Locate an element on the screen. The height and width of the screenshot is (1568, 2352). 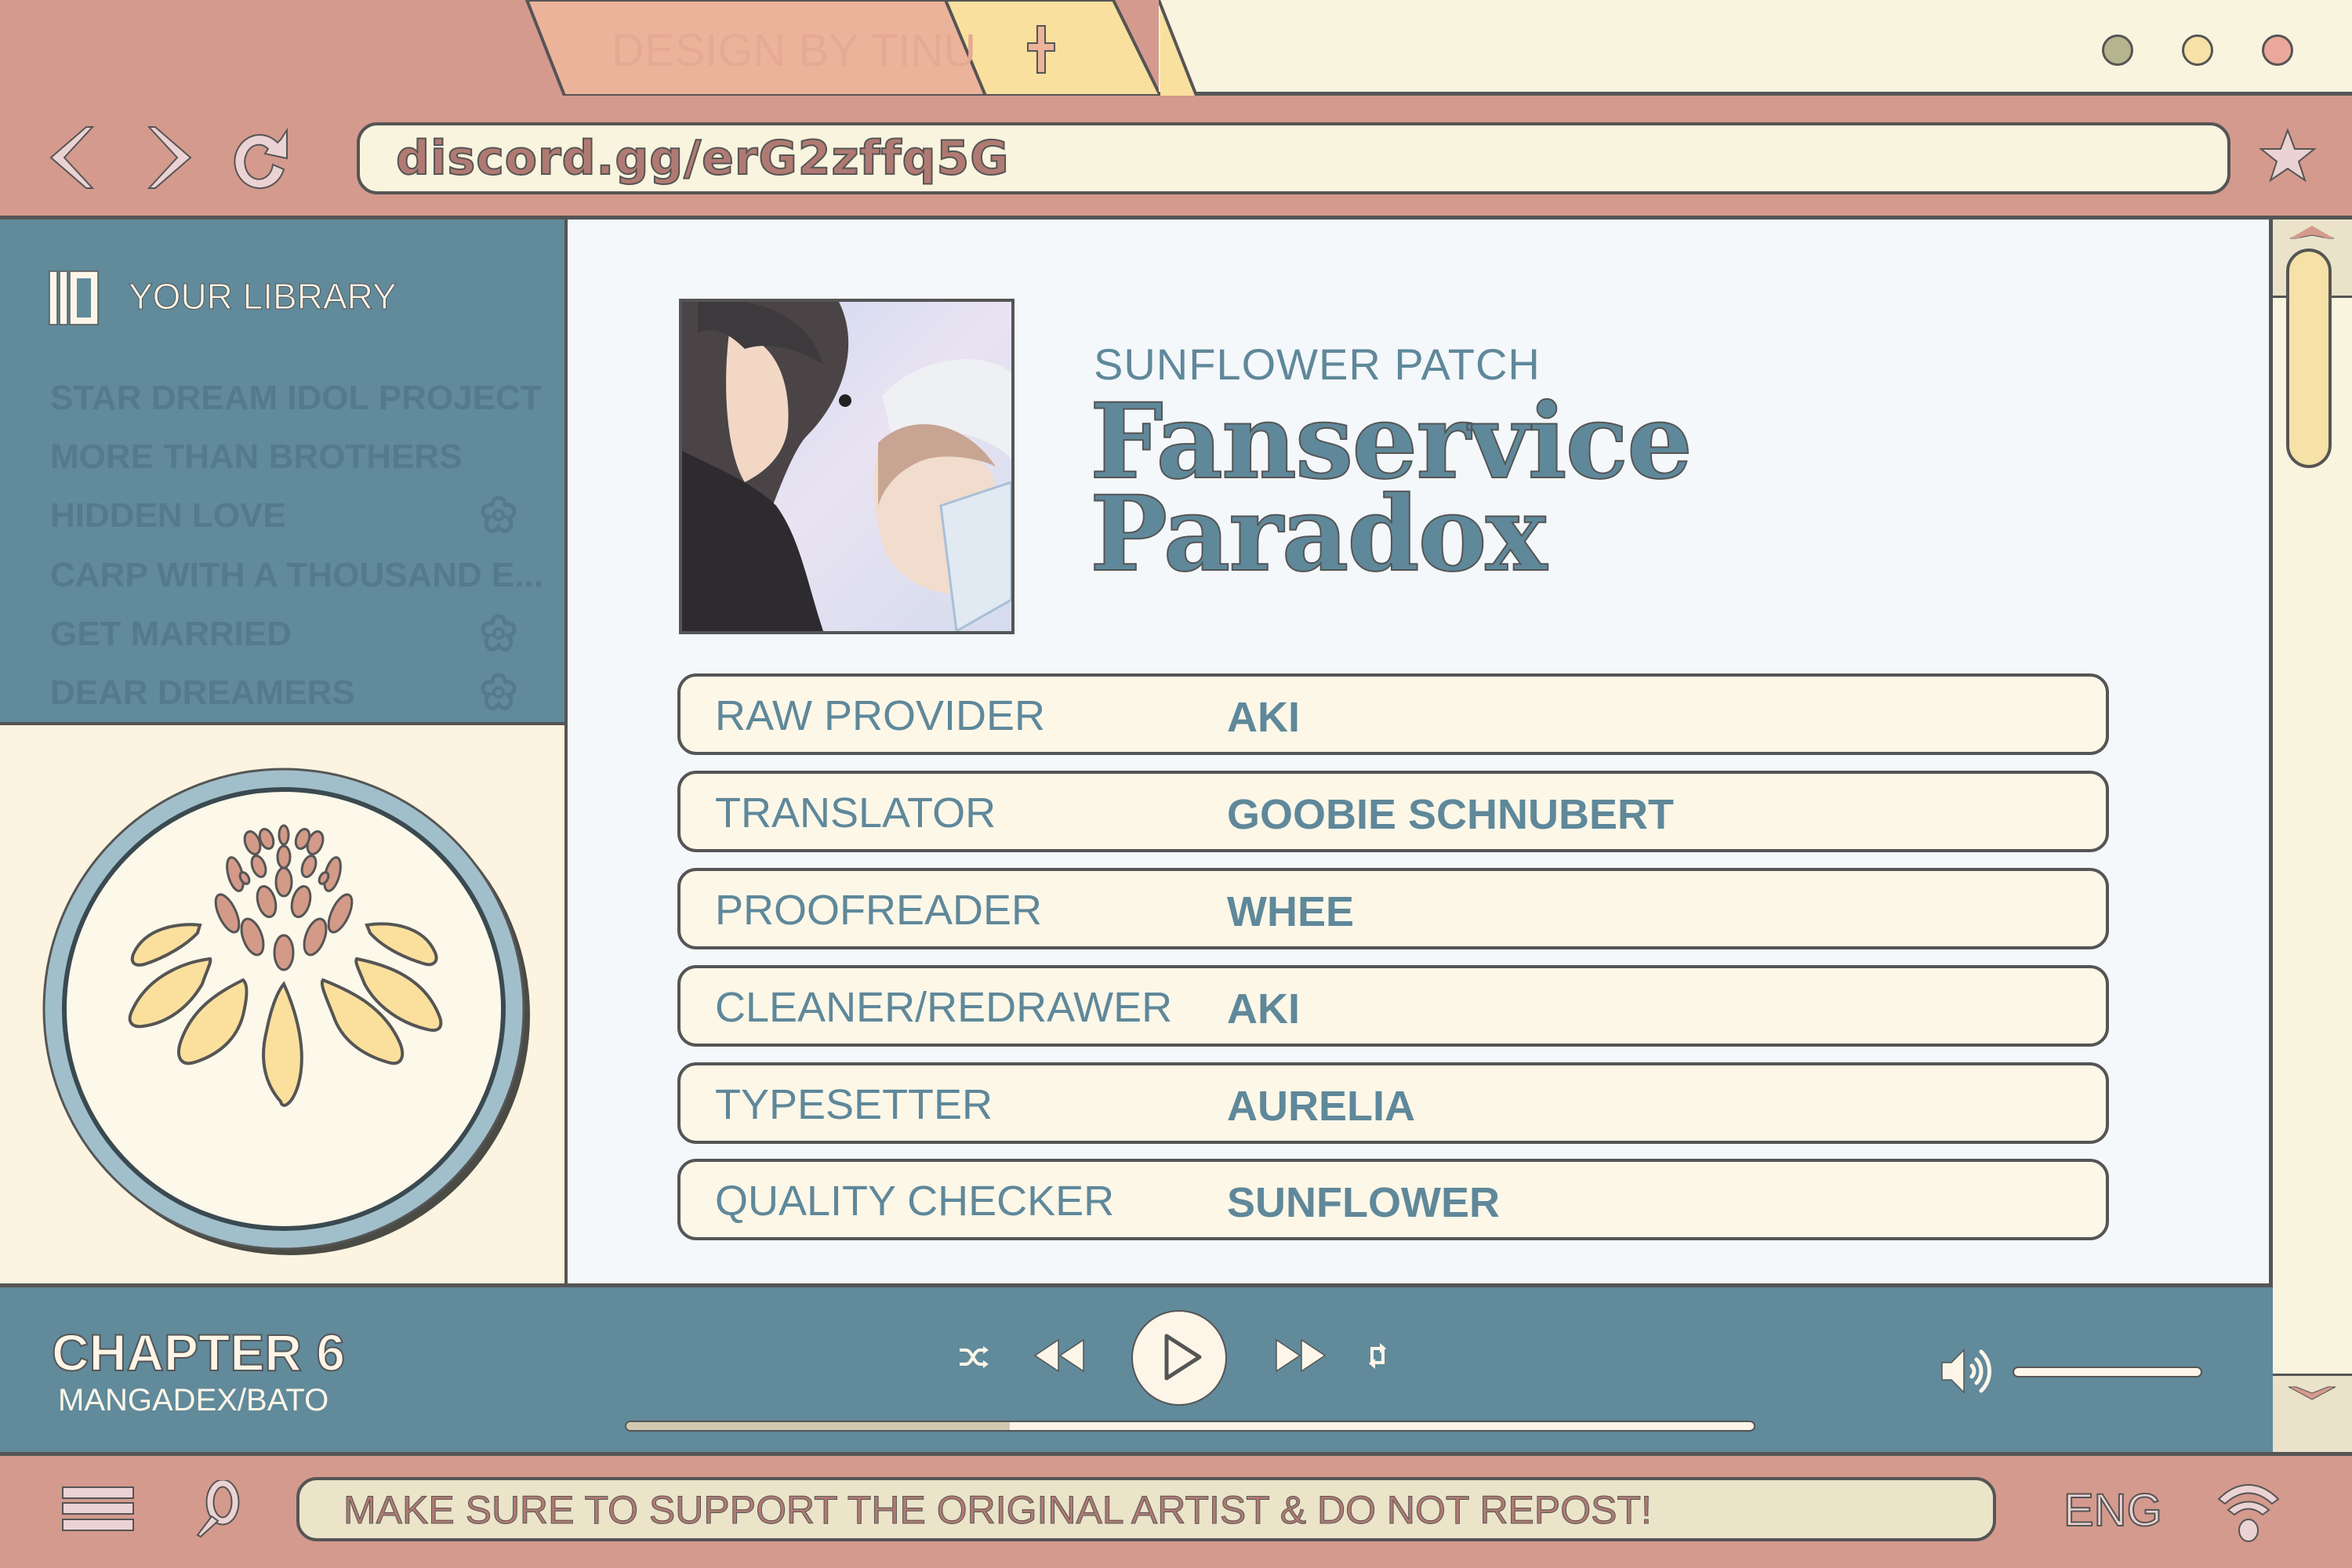
tab-edge is located at coordinates (1178, 48).